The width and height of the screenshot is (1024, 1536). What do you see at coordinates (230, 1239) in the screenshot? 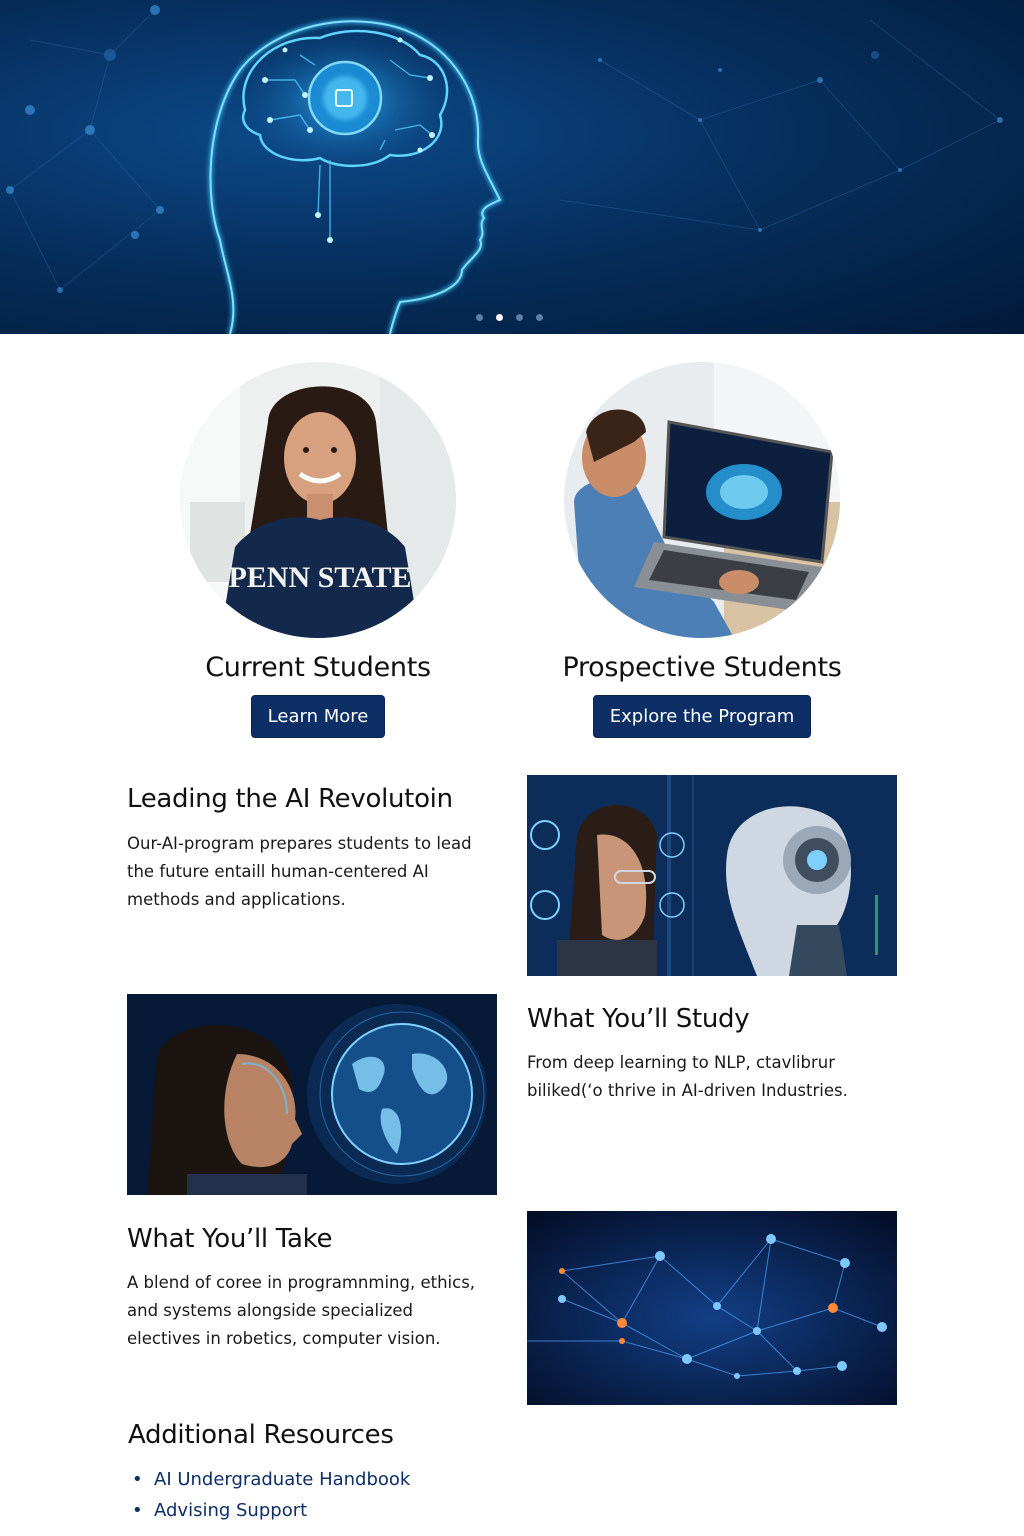
I see `take-title: What You’ll Take` at bounding box center [230, 1239].